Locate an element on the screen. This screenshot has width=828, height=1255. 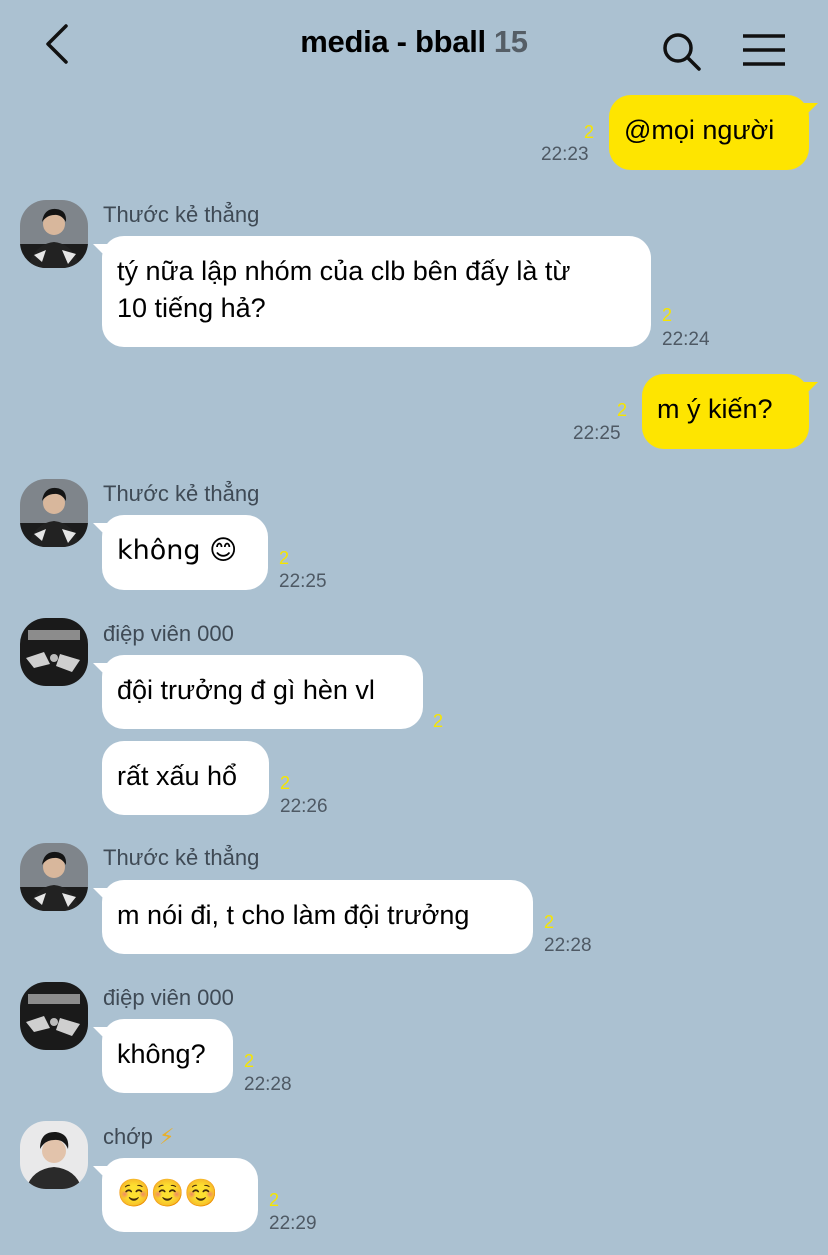
message-time: 22:23 is located at coordinates (565, 154).